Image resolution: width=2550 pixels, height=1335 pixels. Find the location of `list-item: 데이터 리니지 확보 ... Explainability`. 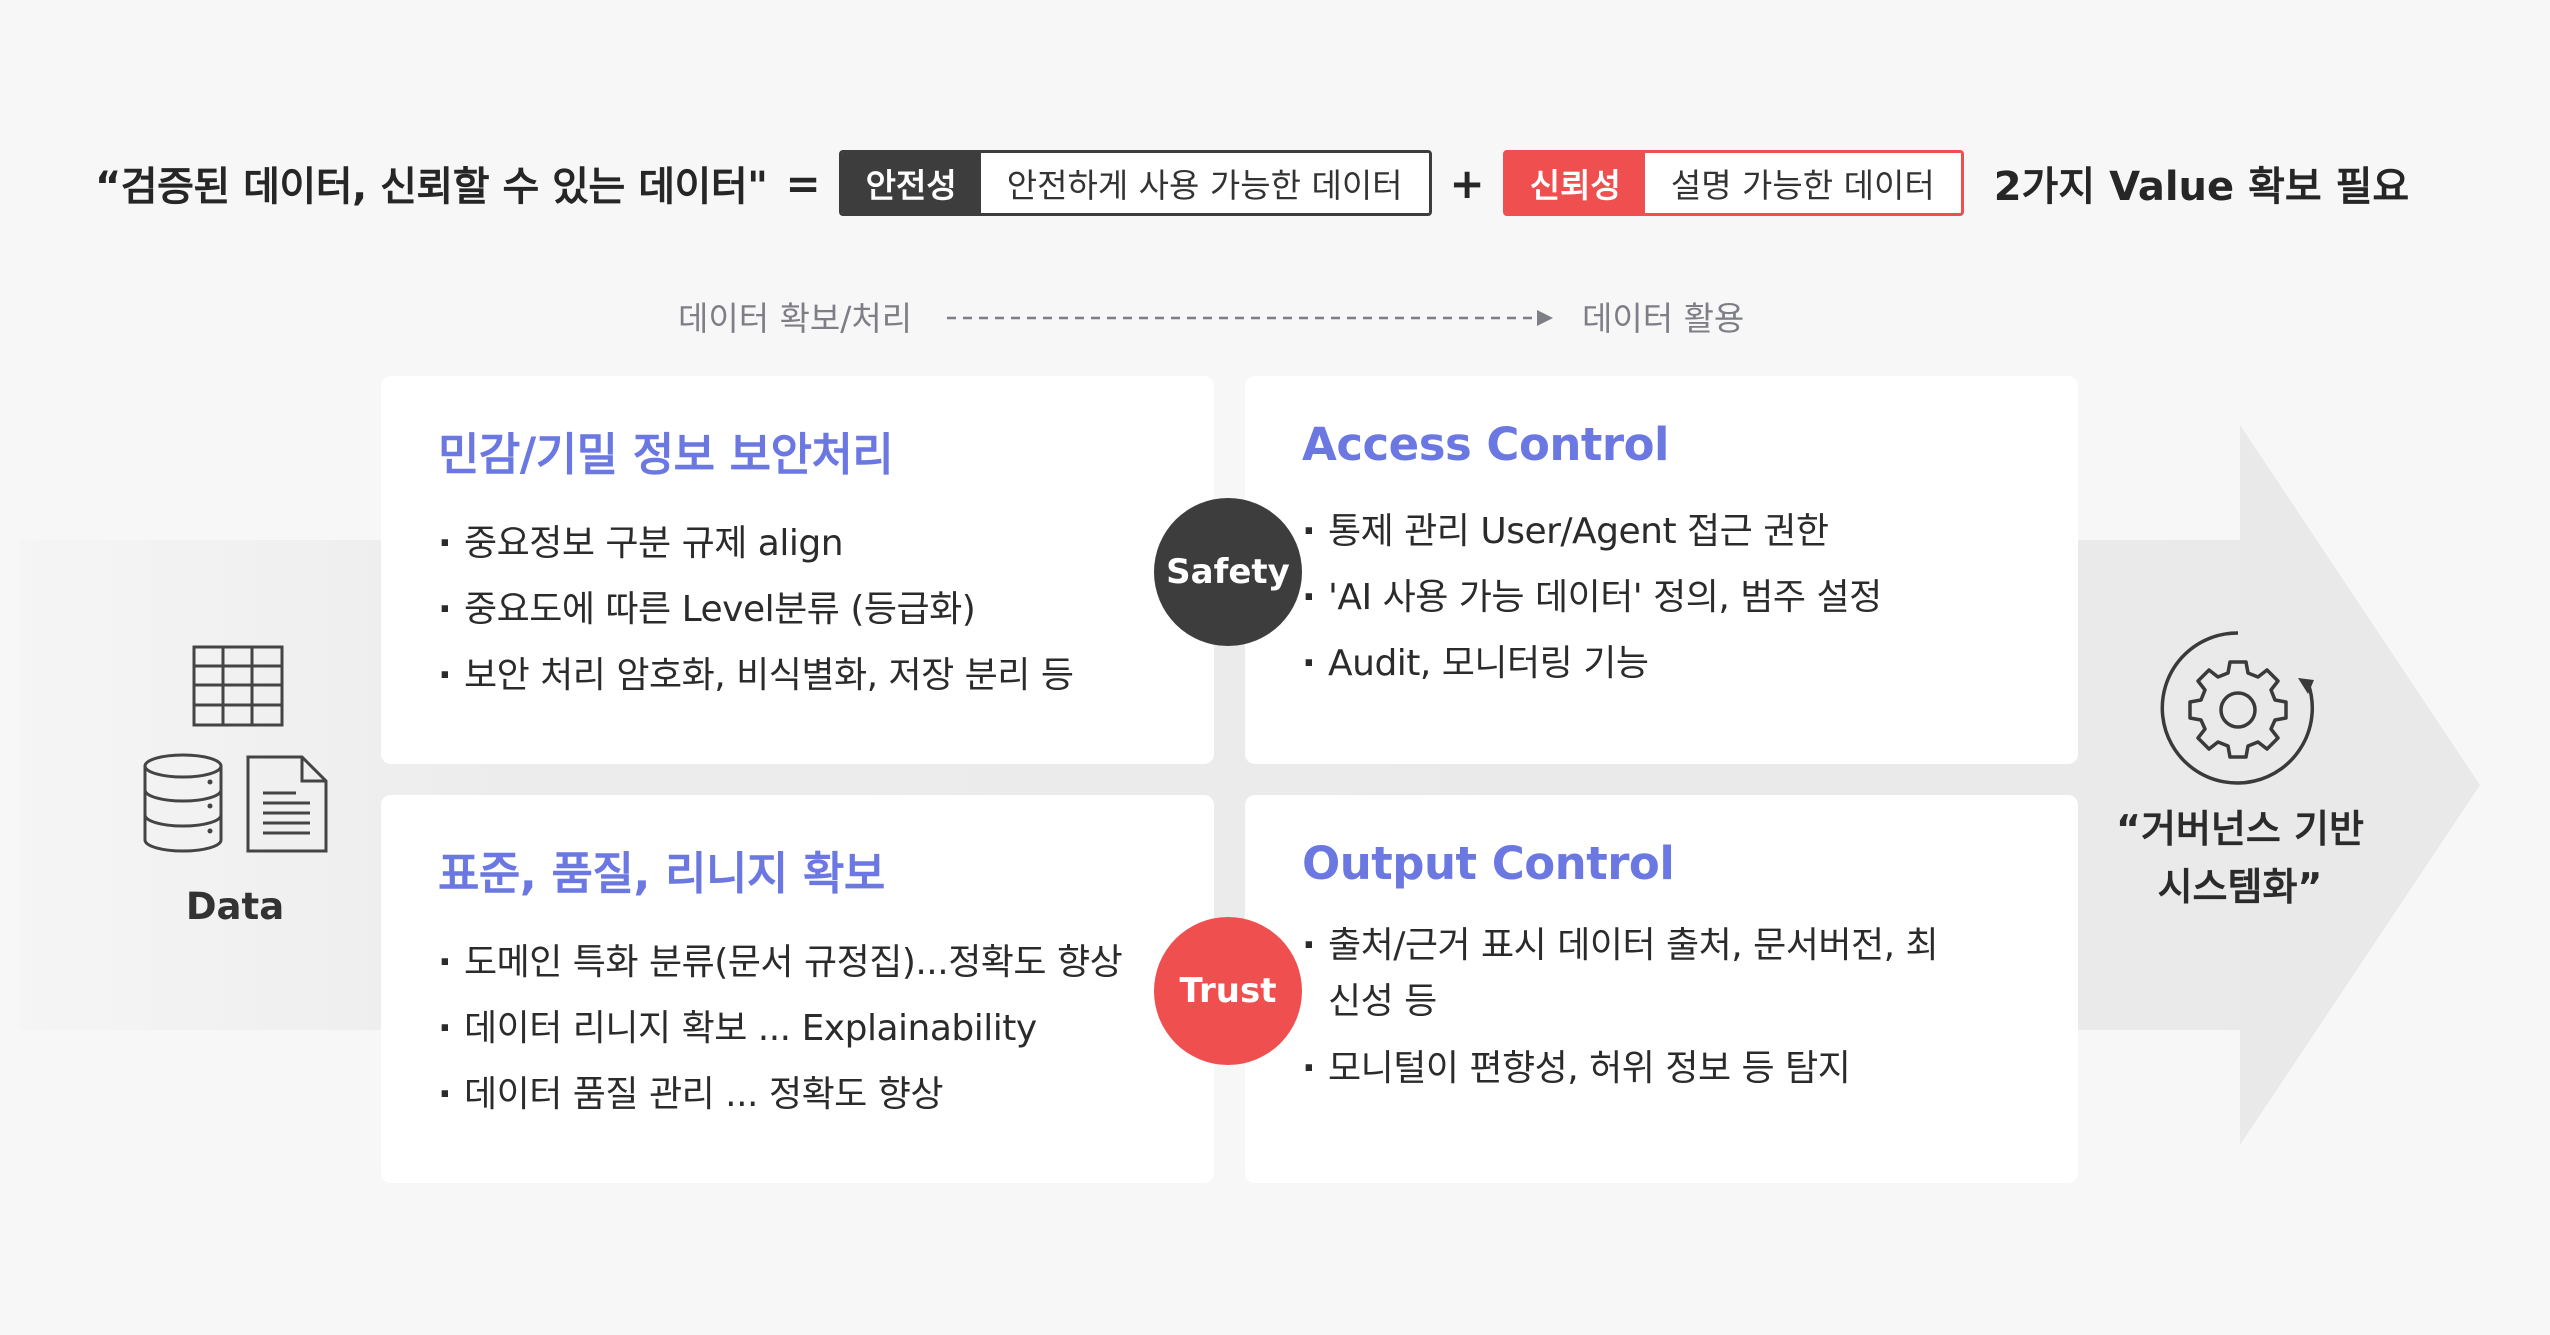

list-item: 데이터 리니지 확보 ... Explainability is located at coordinates (826, 1029).